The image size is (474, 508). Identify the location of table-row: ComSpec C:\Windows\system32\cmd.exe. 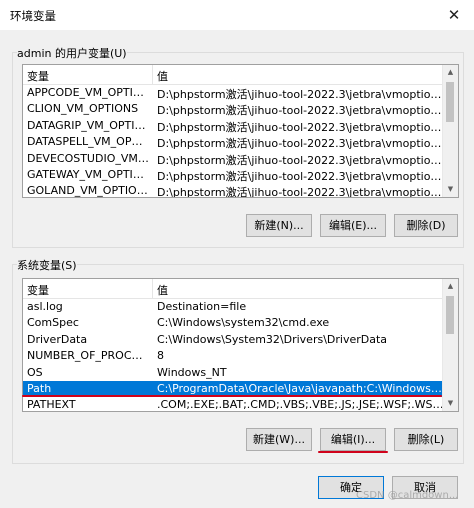
(240, 323).